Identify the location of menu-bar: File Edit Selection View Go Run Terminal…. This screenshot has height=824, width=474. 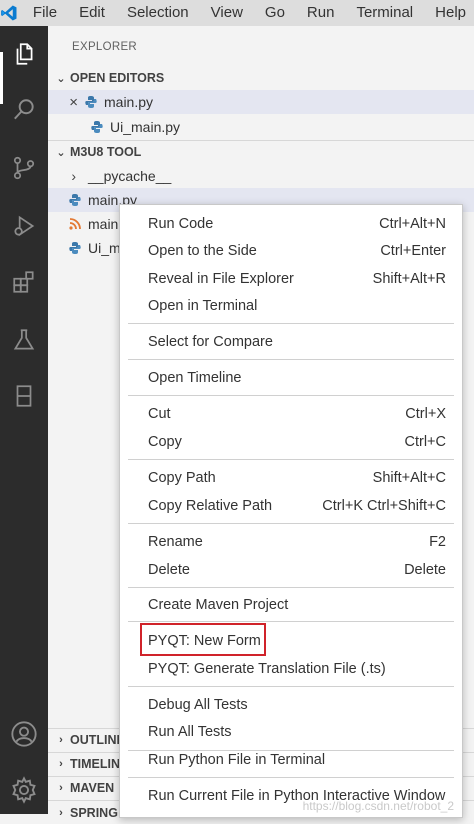
(237, 13).